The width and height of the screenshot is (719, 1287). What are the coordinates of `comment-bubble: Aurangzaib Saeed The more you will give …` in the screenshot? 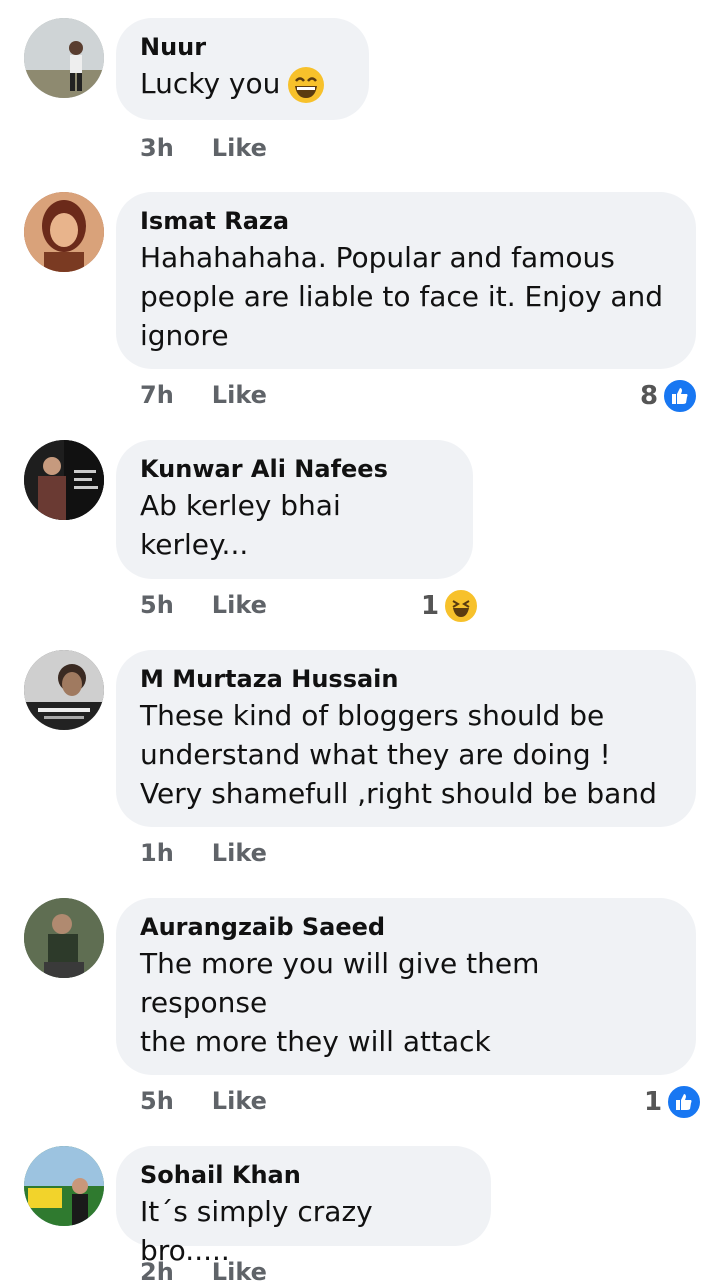 It's located at (406, 986).